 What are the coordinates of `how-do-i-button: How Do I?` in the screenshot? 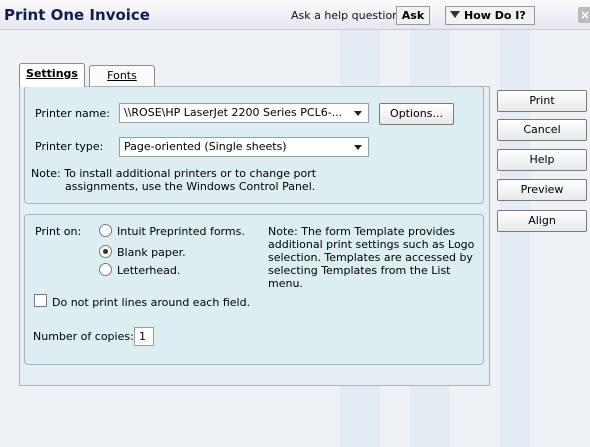 It's located at (490, 15).